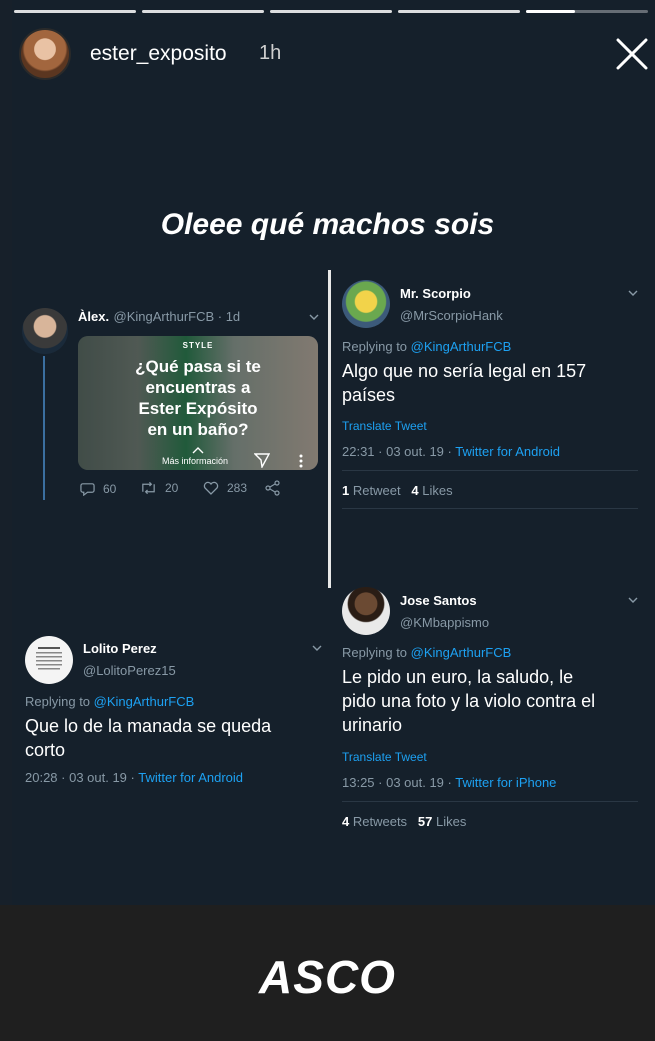 The height and width of the screenshot is (1041, 655). I want to click on progress-fill, so click(550, 11).